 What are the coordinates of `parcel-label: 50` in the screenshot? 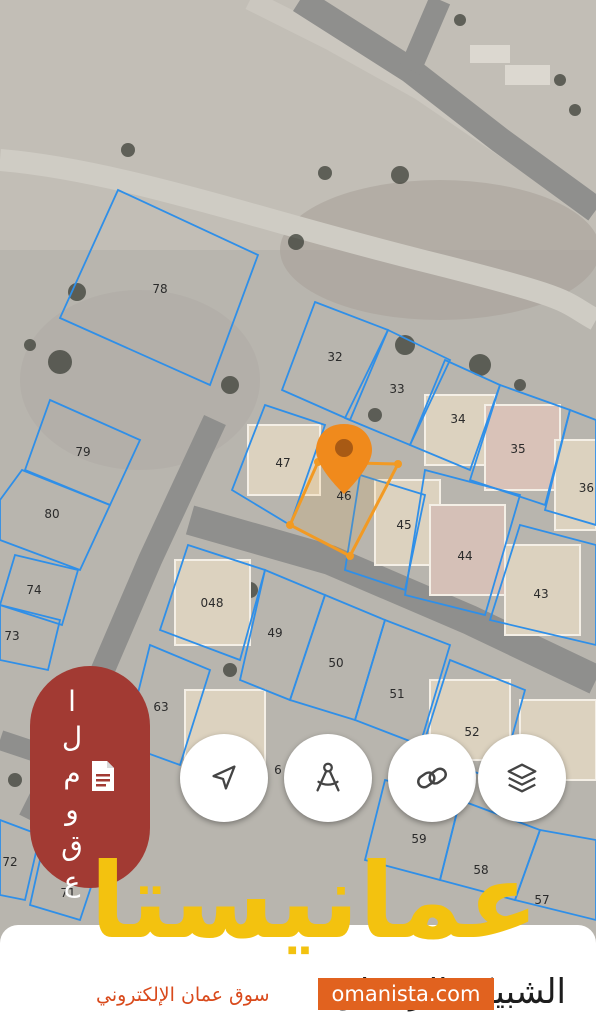 It's located at (335, 663).